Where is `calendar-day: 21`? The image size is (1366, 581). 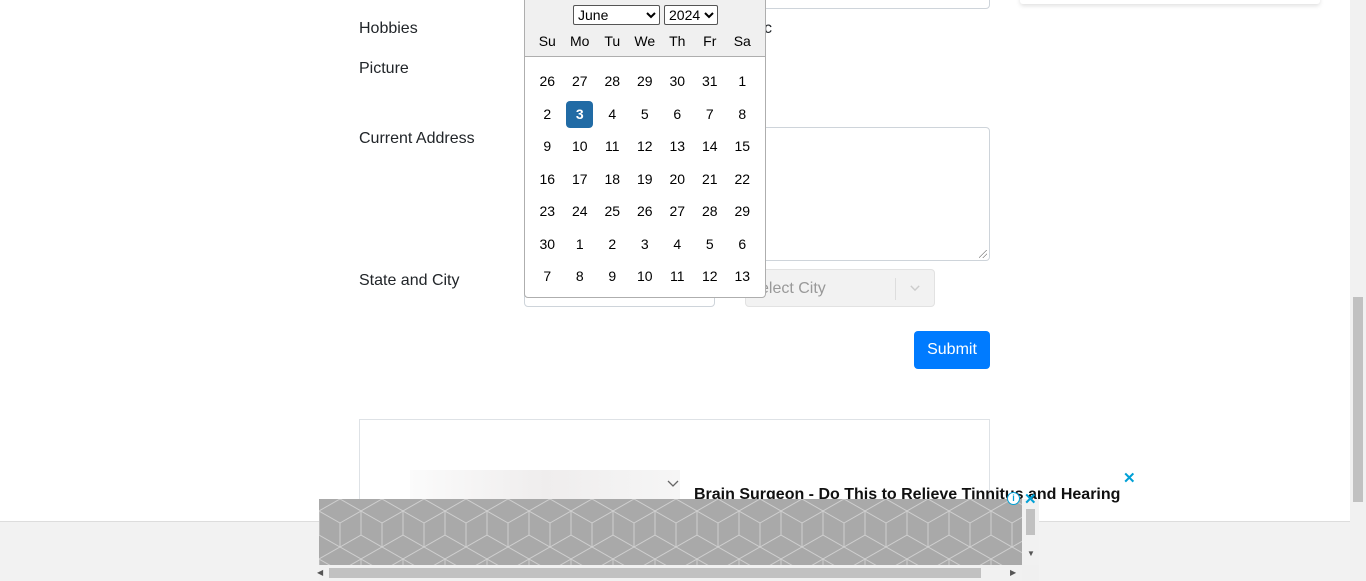
calendar-day: 21 is located at coordinates (710, 179).